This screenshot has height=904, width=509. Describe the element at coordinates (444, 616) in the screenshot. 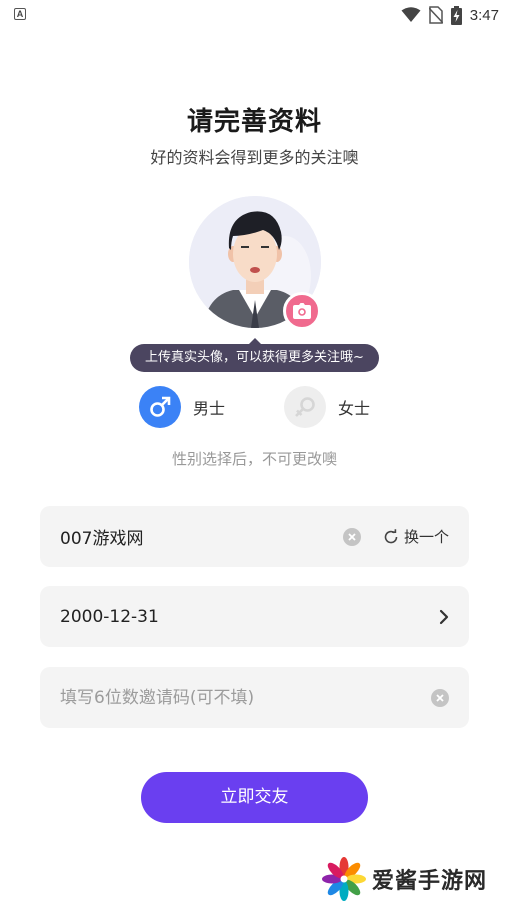

I see `chevron-right-icon` at that location.